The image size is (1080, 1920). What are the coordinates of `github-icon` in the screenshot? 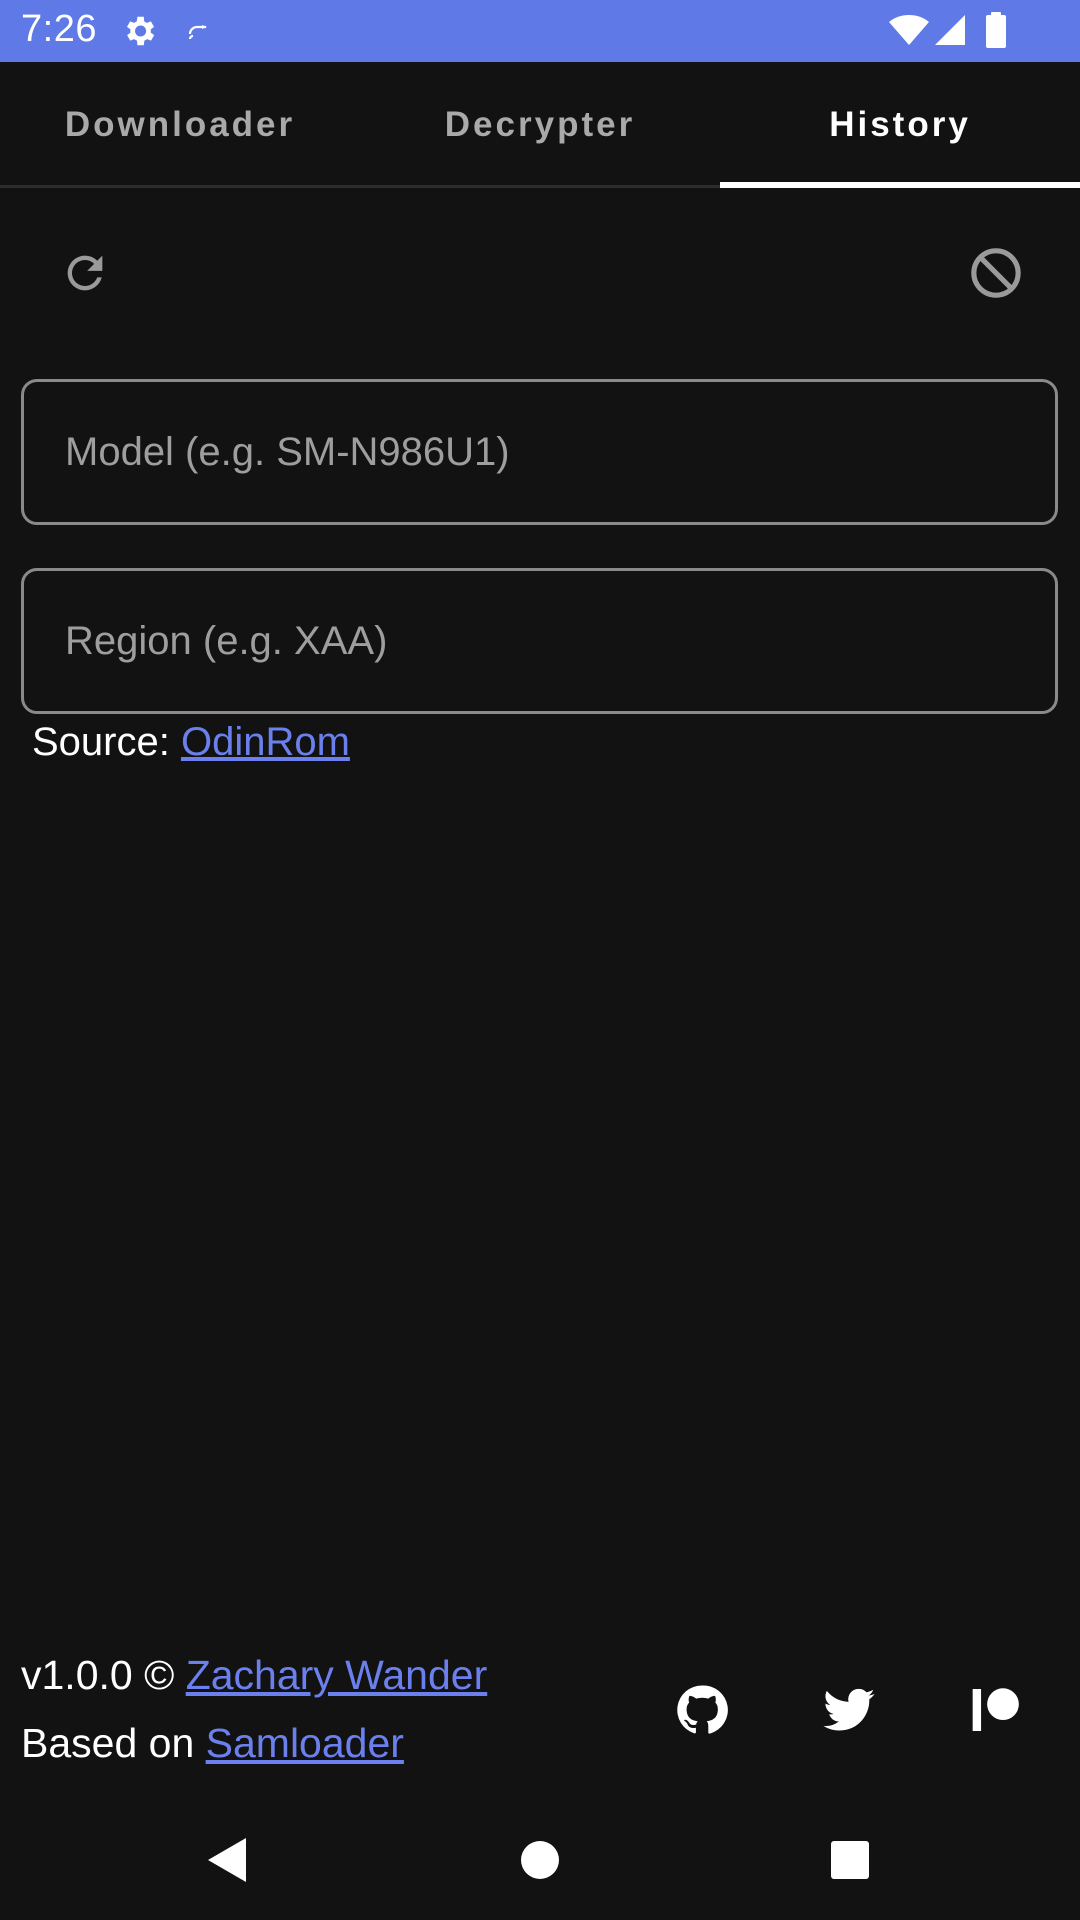 It's located at (702, 1709).